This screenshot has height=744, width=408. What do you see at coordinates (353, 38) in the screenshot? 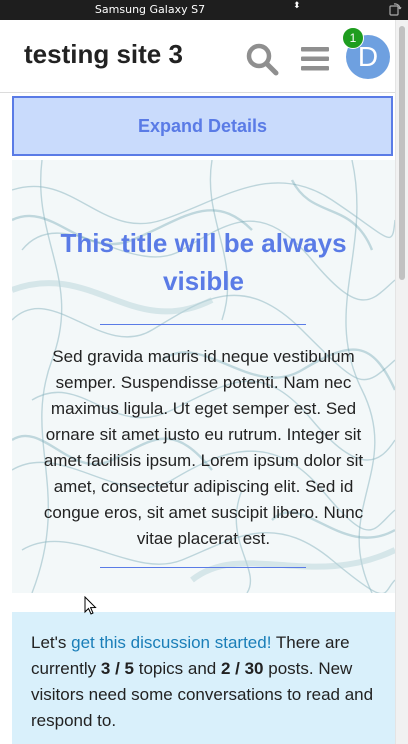
I see `notification-badge: 1` at bounding box center [353, 38].